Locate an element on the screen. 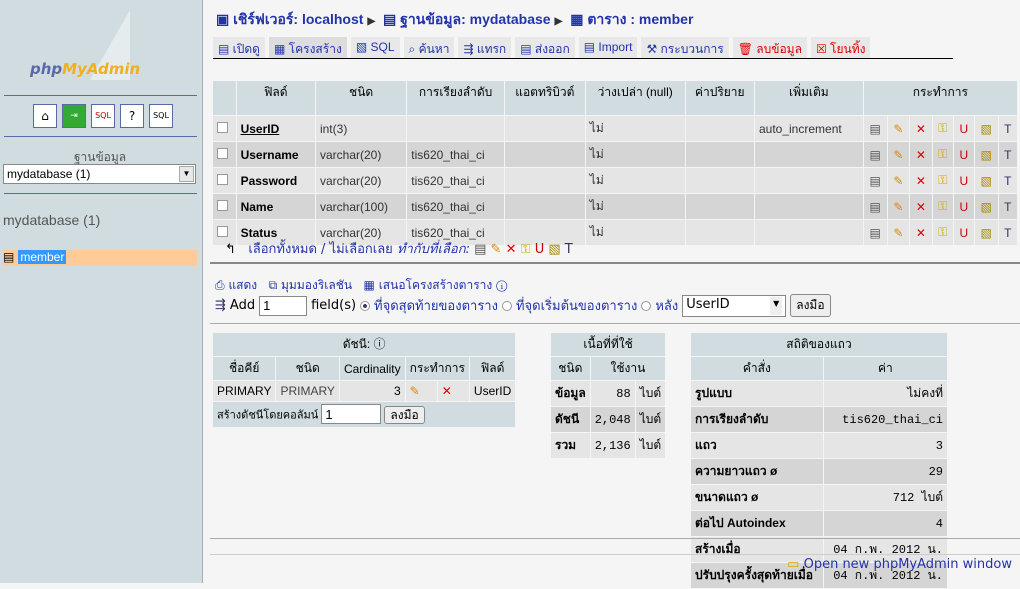  create-index-form: สร้างดัชนีโดยคอลัมน์ ลงมือ is located at coordinates (364, 414).